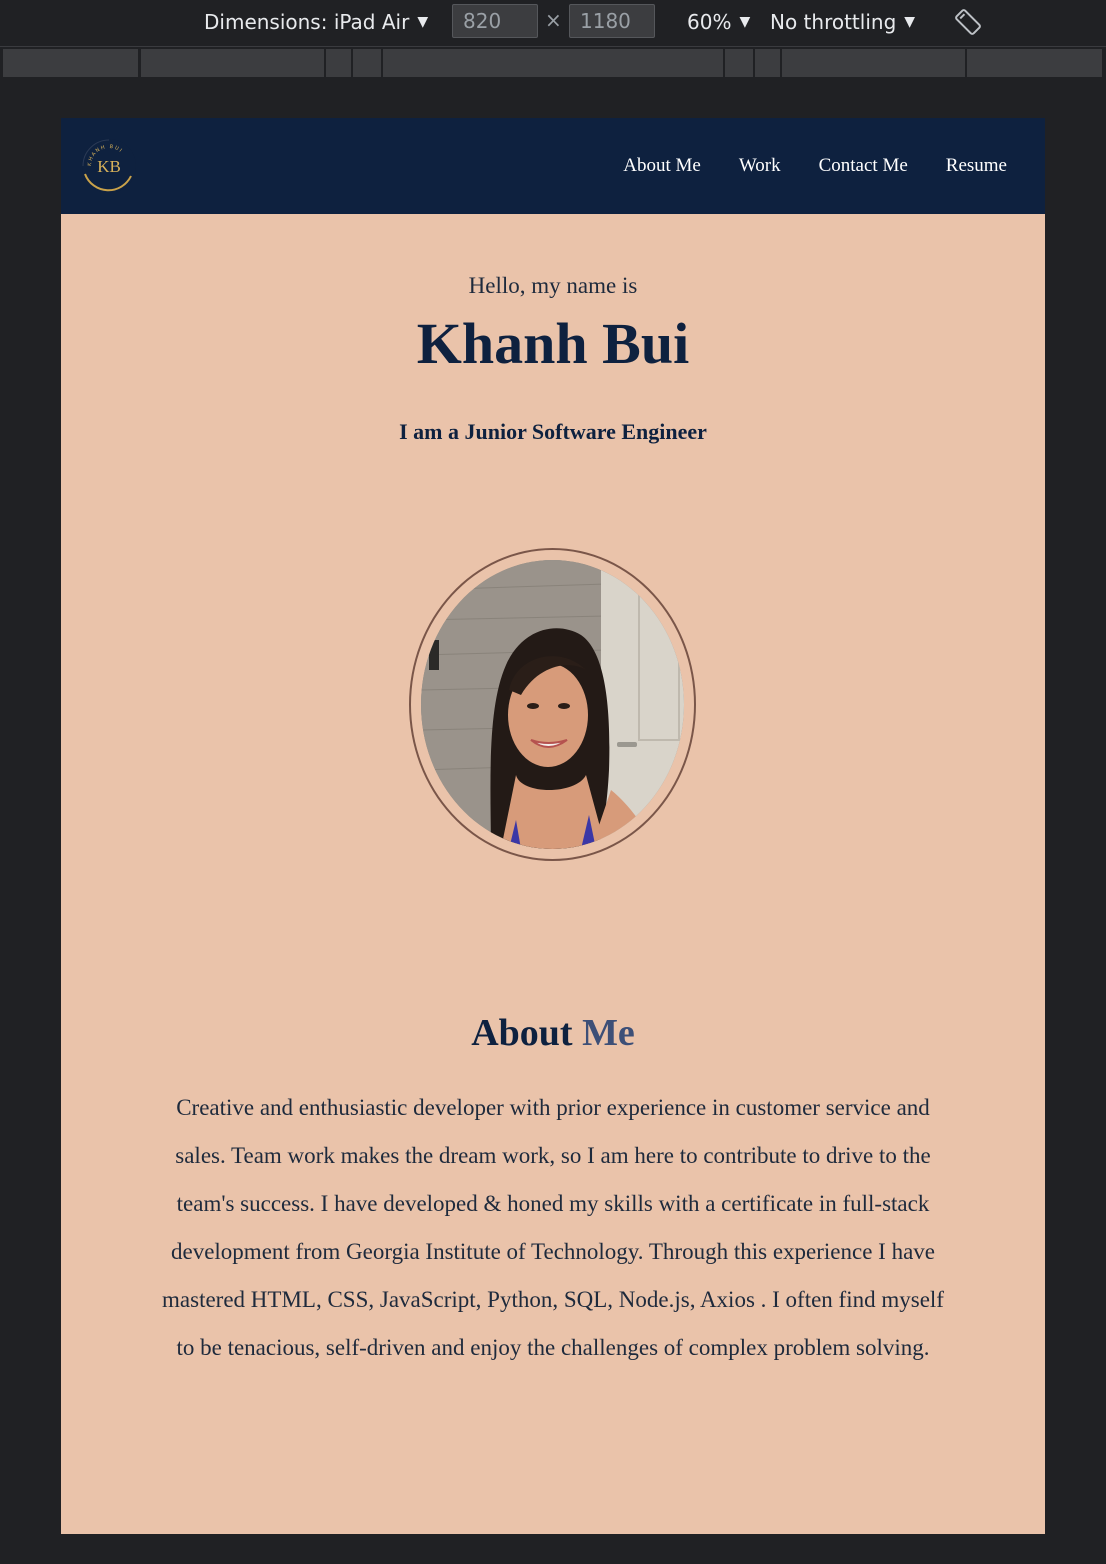  Describe the element at coordinates (553, 343) in the screenshot. I see `hero-name: Khanh Bui` at that location.